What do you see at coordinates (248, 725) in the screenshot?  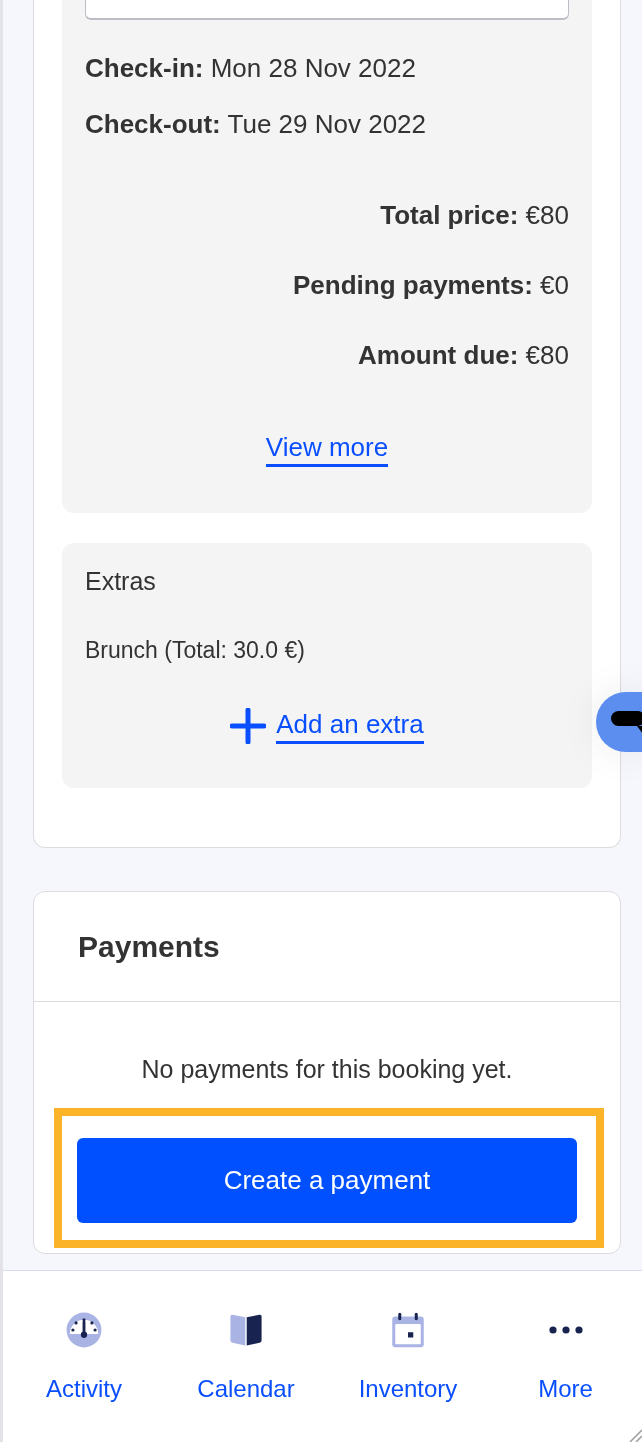 I see `plus-icon` at bounding box center [248, 725].